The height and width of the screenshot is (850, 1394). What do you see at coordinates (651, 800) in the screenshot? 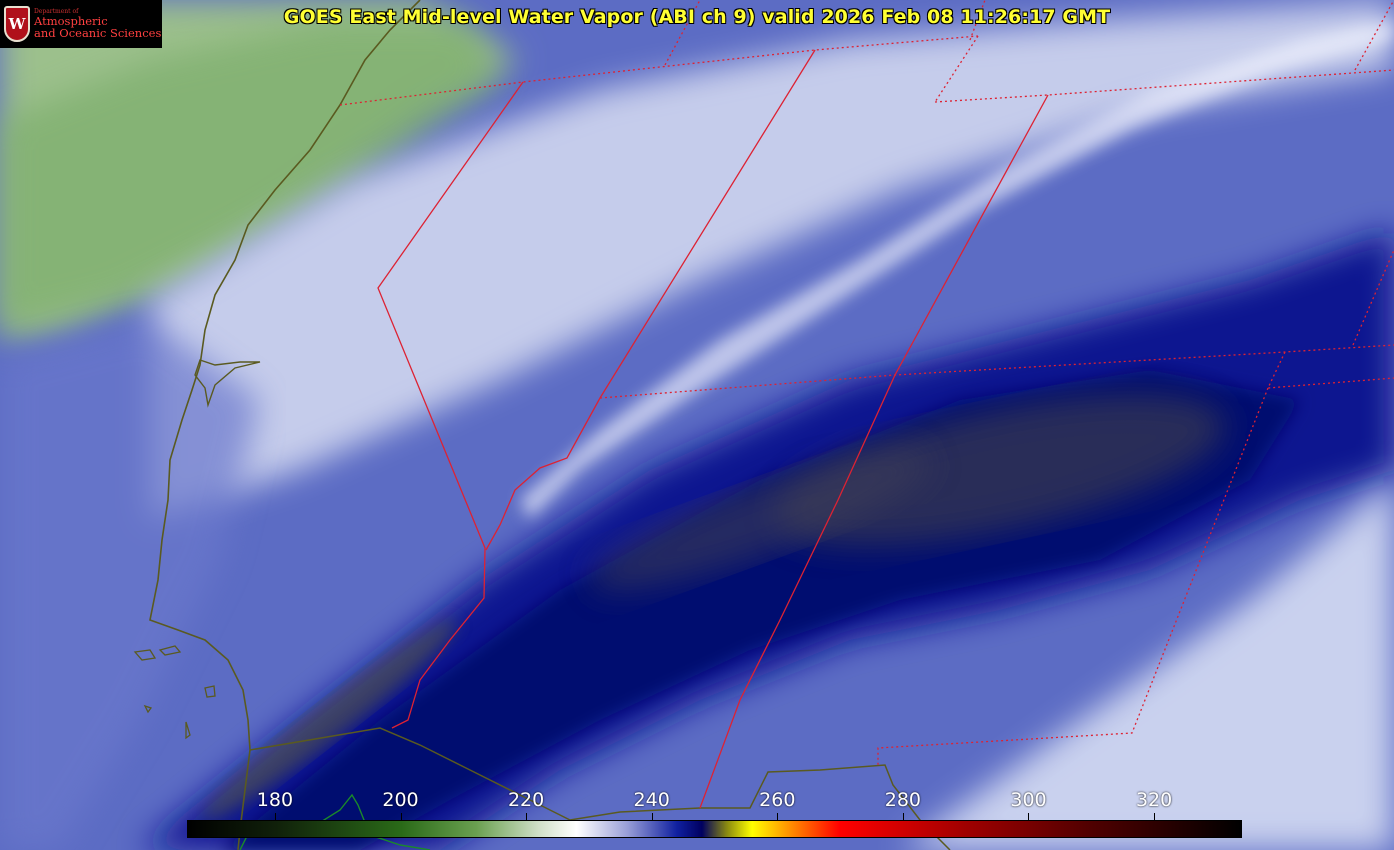
I see `colorbar-label-240: 240` at bounding box center [651, 800].